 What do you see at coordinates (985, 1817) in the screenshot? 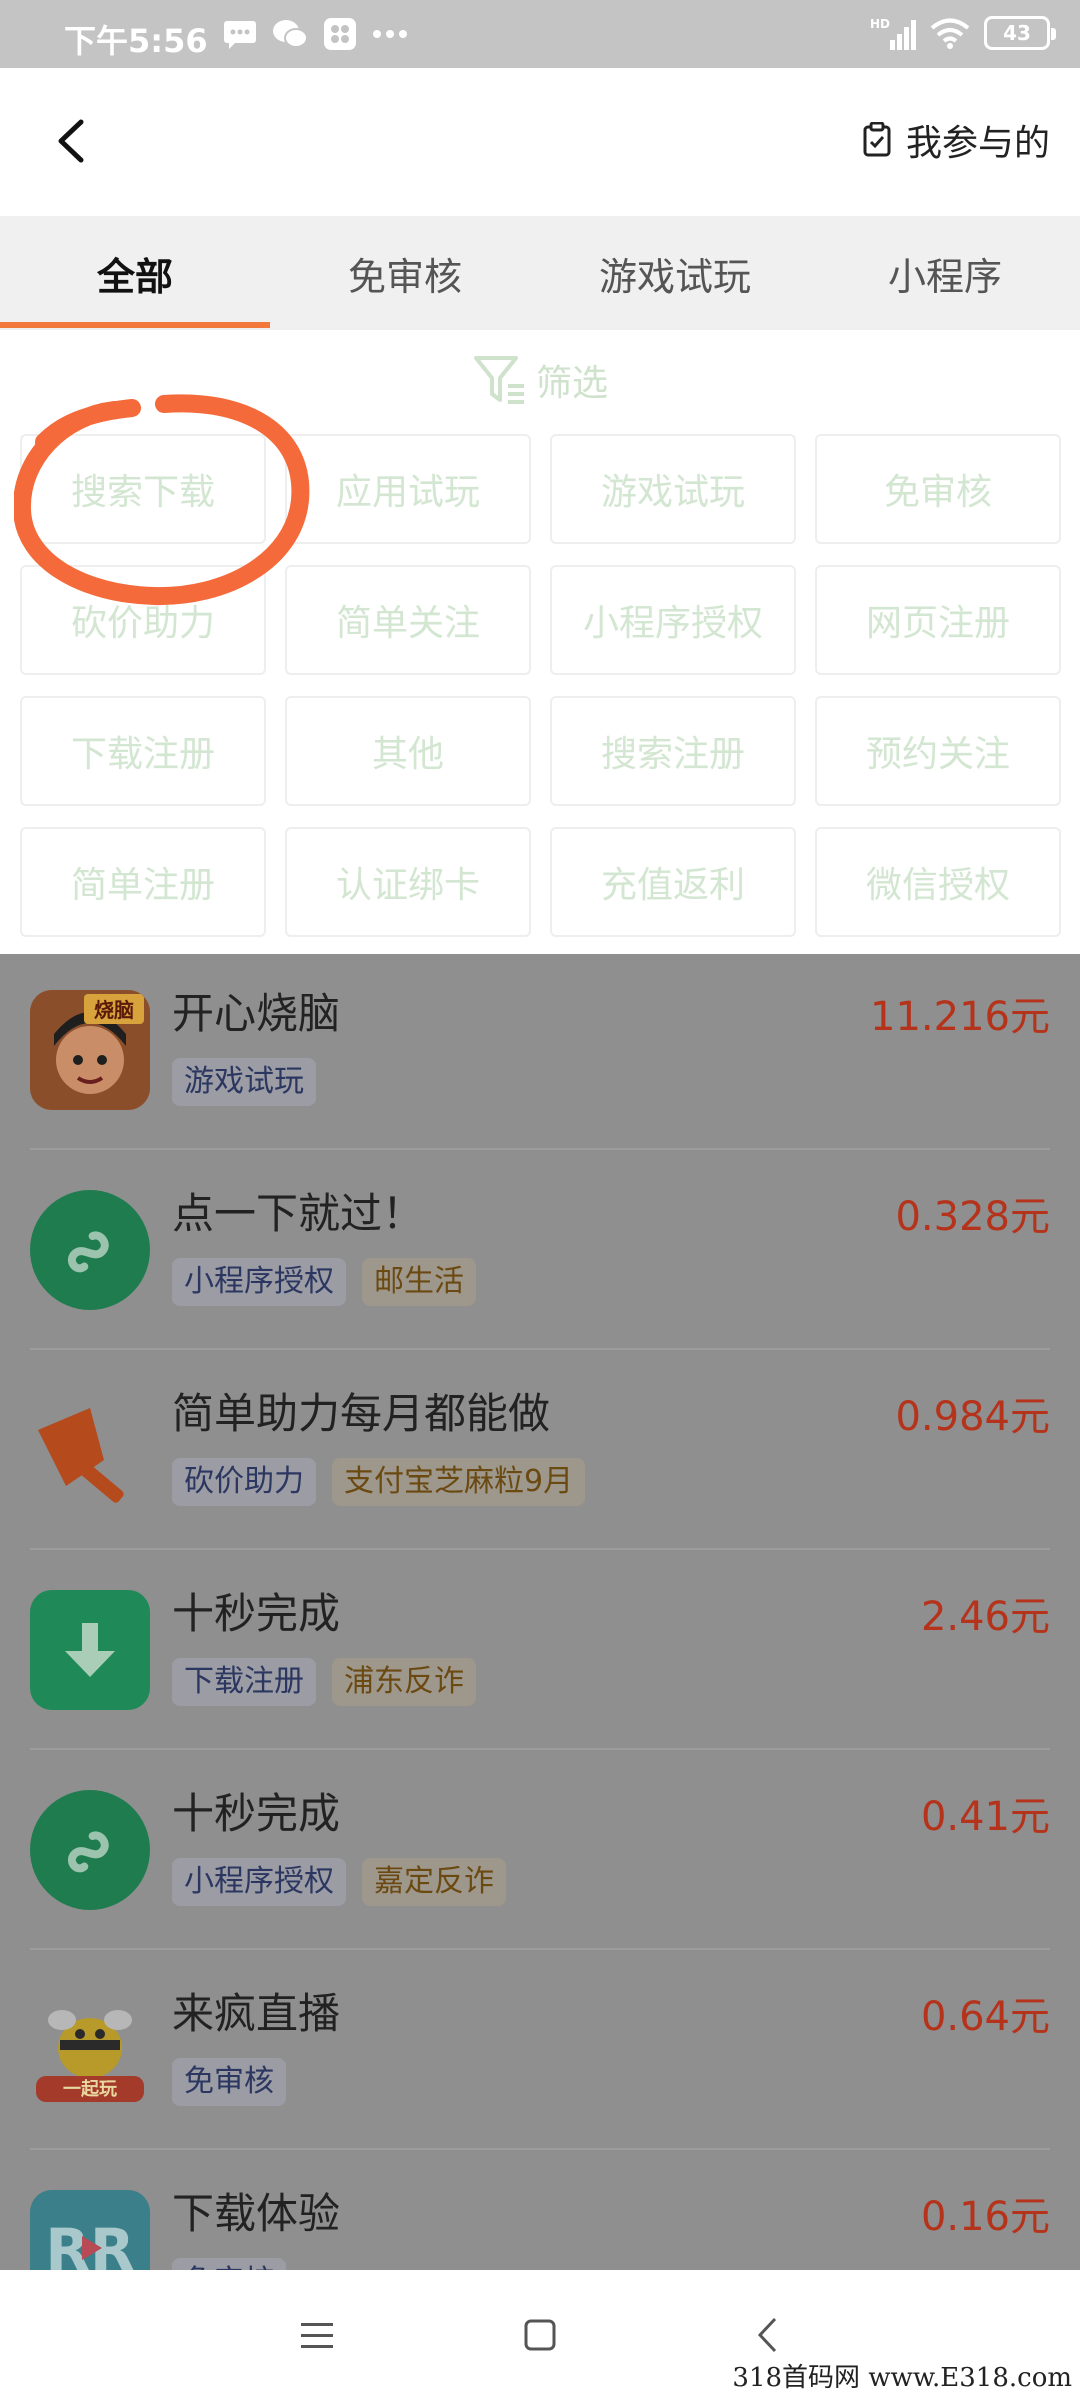
I see `task-price: 0.41元` at bounding box center [985, 1817].